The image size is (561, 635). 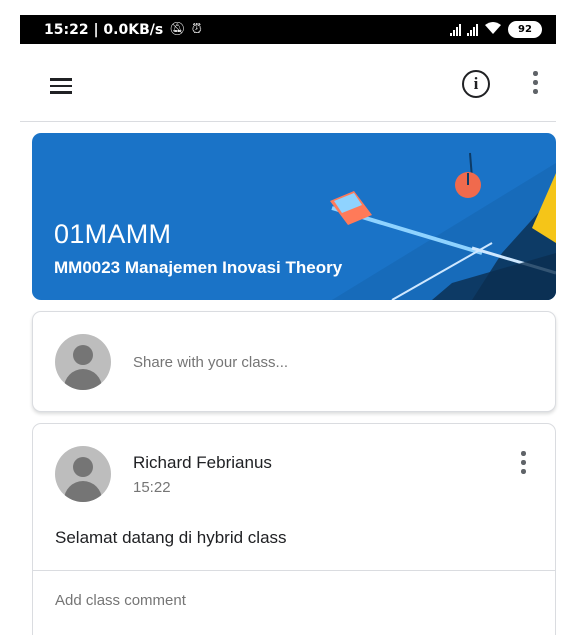 What do you see at coordinates (171, 537) in the screenshot?
I see `post-text: Selamat datang di hybrid class` at bounding box center [171, 537].